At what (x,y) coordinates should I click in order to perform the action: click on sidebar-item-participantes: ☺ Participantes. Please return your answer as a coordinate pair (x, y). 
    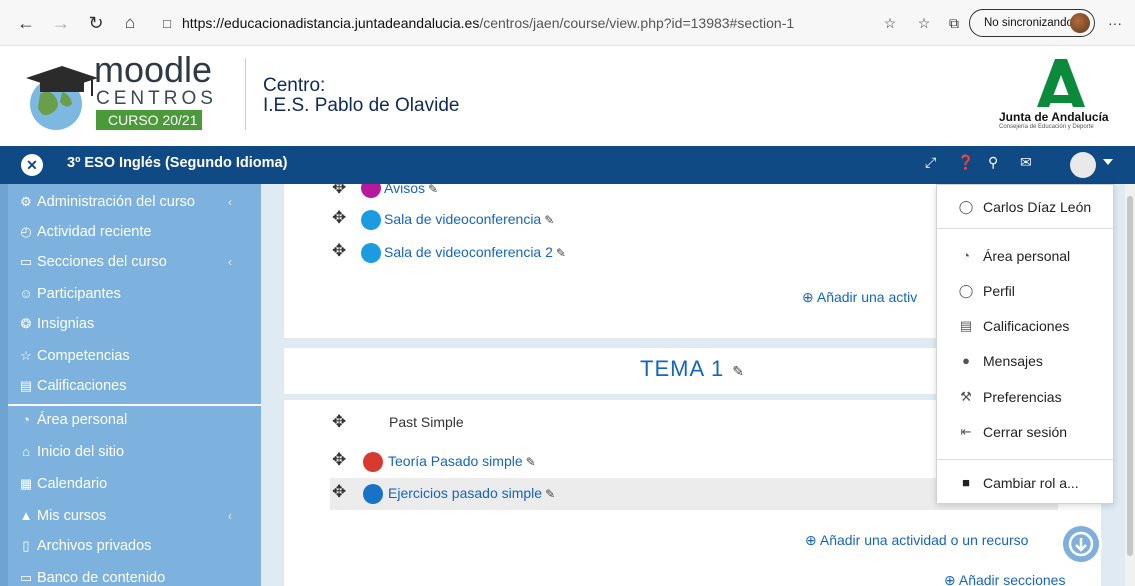
    Looking at the image, I should click on (131, 294).